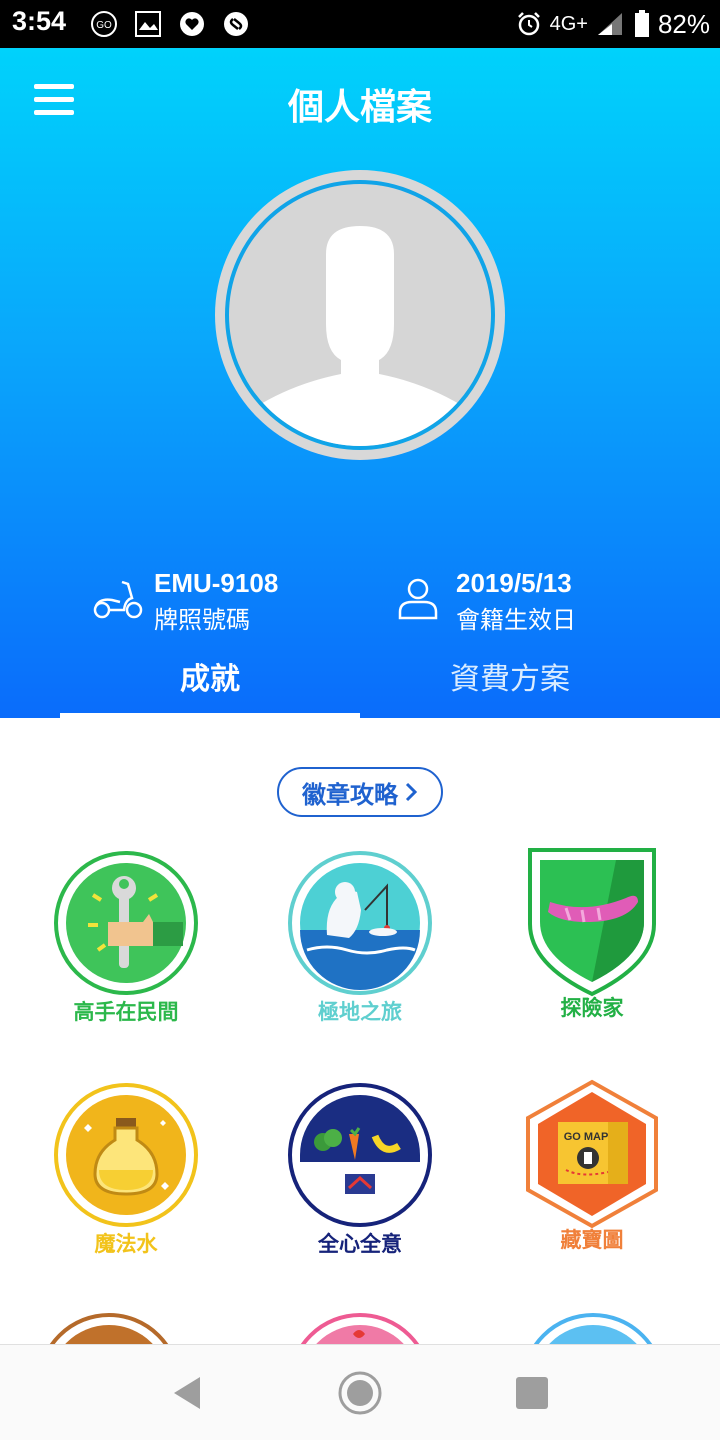 The height and width of the screenshot is (1440, 720). What do you see at coordinates (593, 1328) in the screenshot?
I see `badge-partial-blue-icon` at bounding box center [593, 1328].